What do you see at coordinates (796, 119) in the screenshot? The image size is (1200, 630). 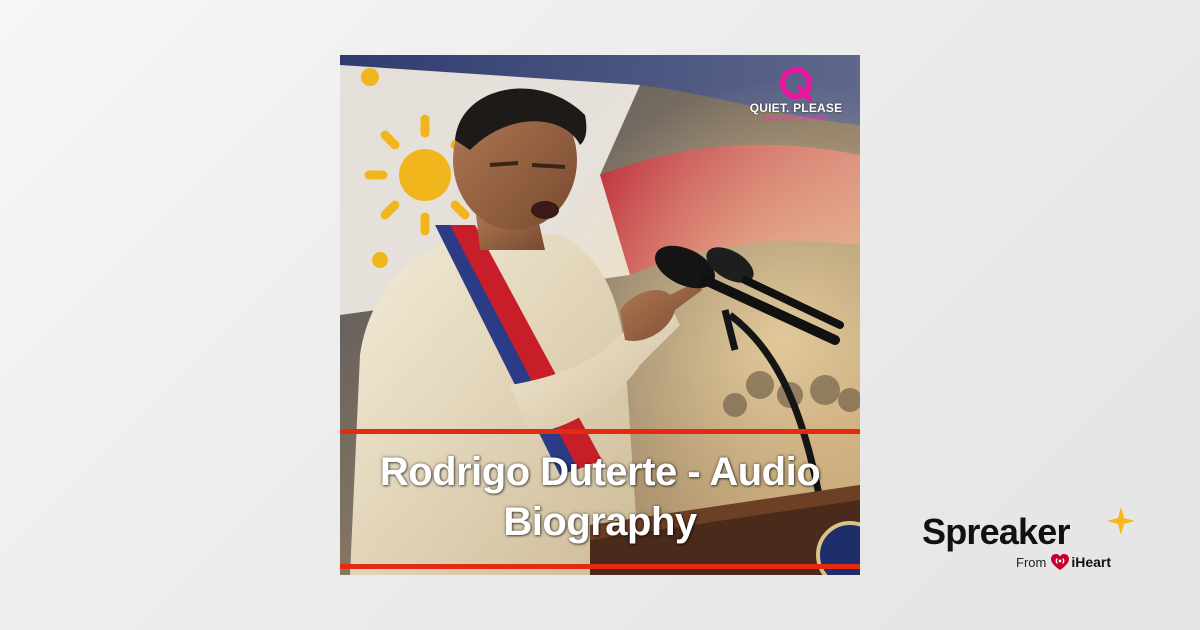 I see `logo-tagline: HEAR WHAT MATTERS` at bounding box center [796, 119].